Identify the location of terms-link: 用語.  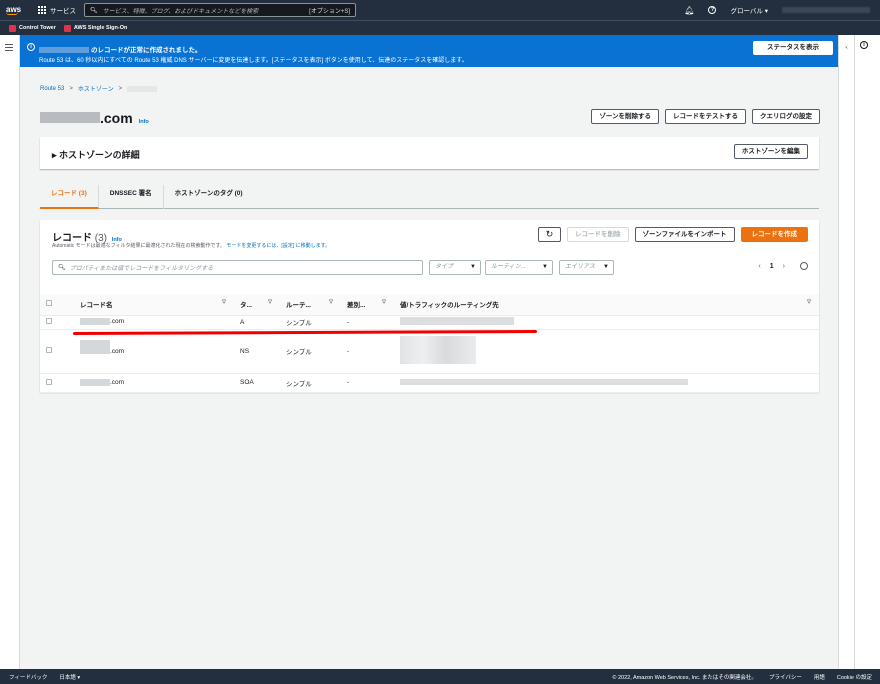
(819, 677).